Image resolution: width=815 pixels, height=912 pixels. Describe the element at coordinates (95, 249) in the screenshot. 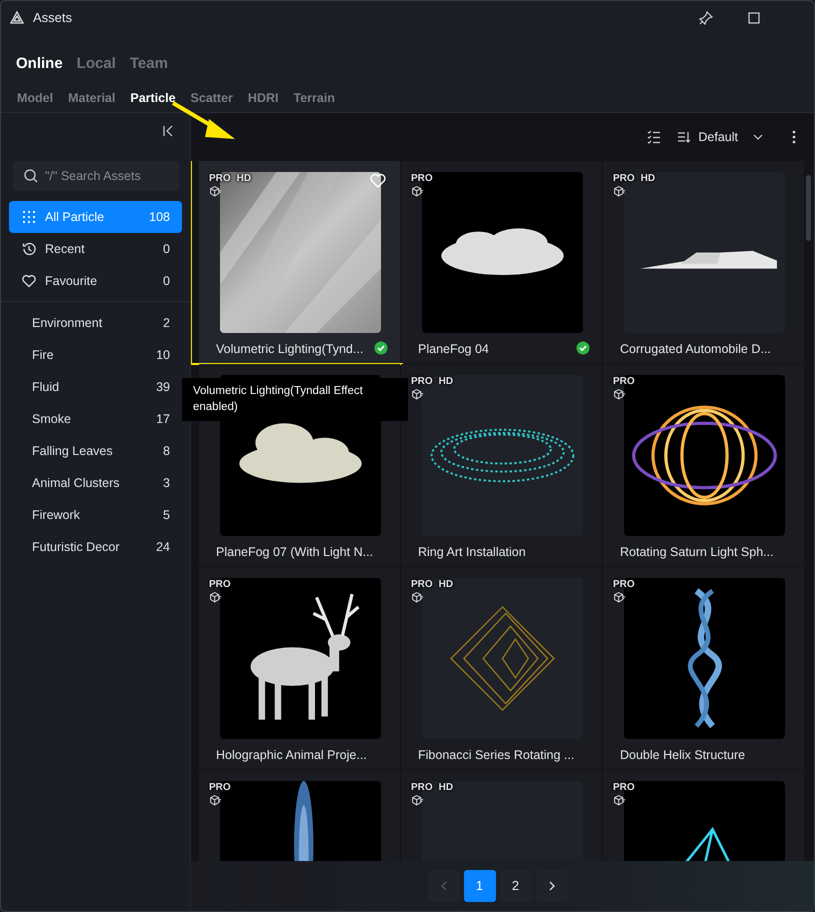

I see `sidebar-item: Recent 0` at that location.